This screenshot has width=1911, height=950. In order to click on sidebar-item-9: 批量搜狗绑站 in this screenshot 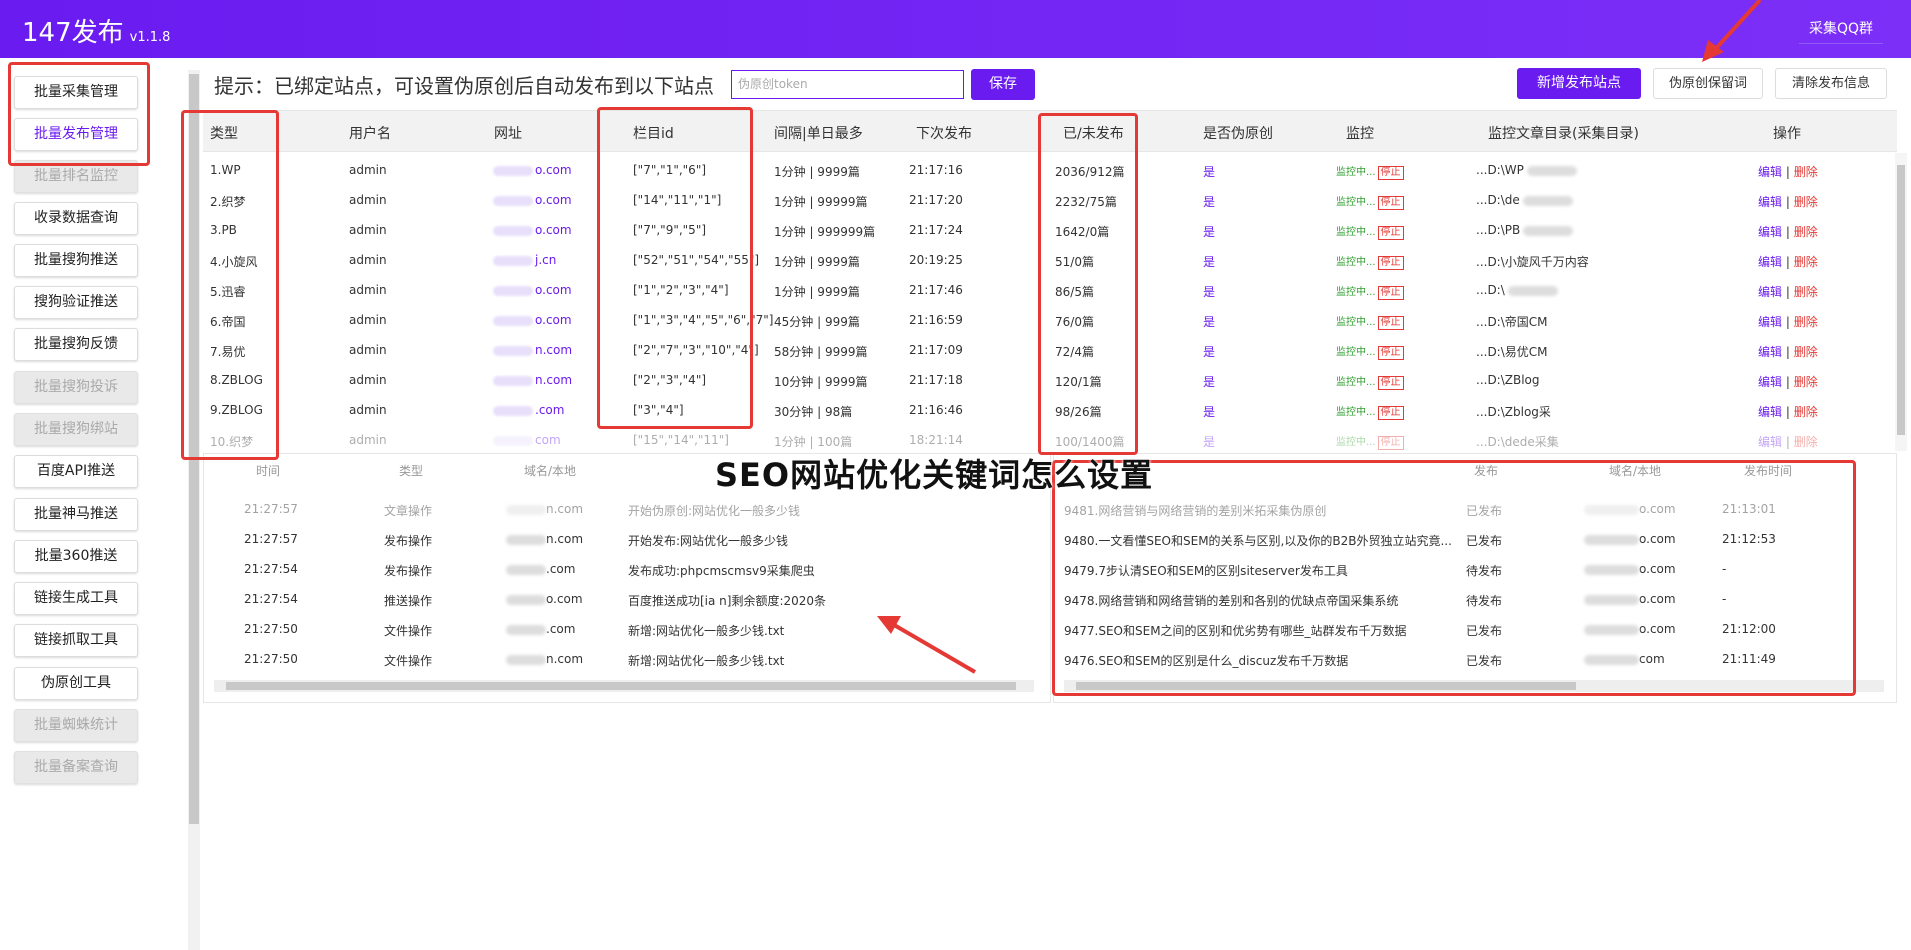, I will do `click(76, 429)`.